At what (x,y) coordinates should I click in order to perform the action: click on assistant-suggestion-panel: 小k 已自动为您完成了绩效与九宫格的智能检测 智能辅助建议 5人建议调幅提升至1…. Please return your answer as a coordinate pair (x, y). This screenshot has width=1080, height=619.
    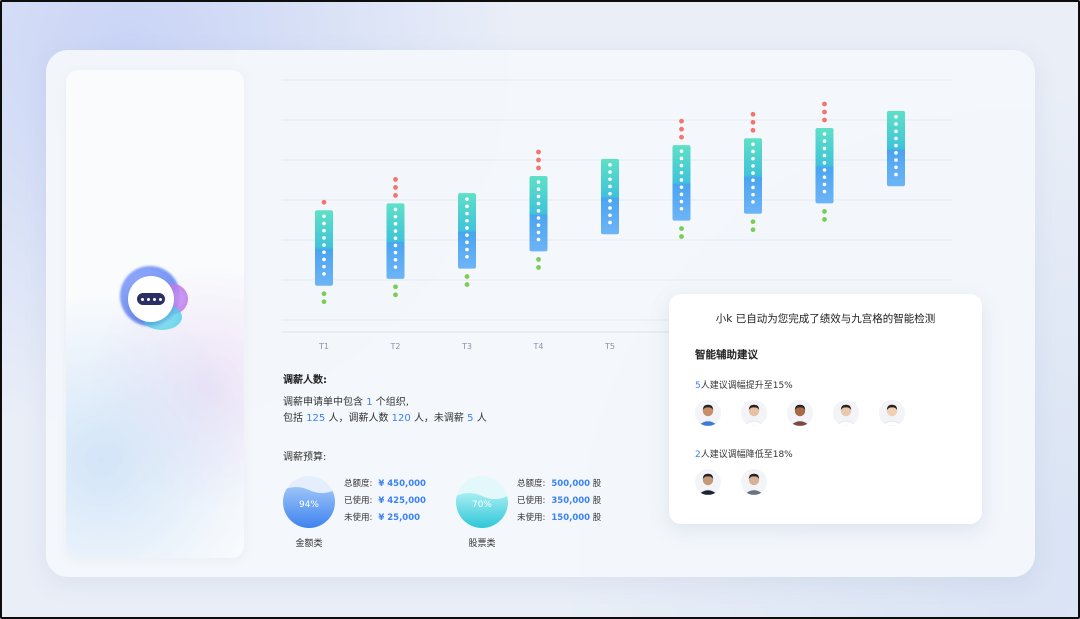
    Looking at the image, I should click on (825, 409).